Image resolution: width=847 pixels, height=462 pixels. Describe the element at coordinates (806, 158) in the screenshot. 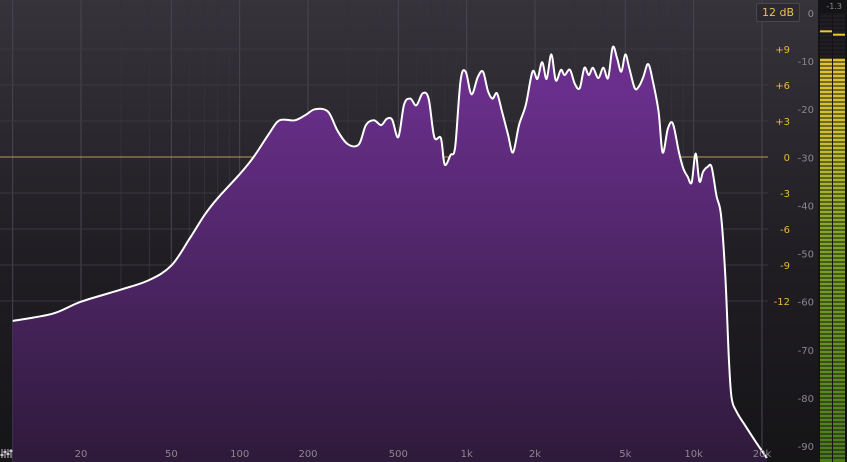

I see `db-level-label: -30` at that location.